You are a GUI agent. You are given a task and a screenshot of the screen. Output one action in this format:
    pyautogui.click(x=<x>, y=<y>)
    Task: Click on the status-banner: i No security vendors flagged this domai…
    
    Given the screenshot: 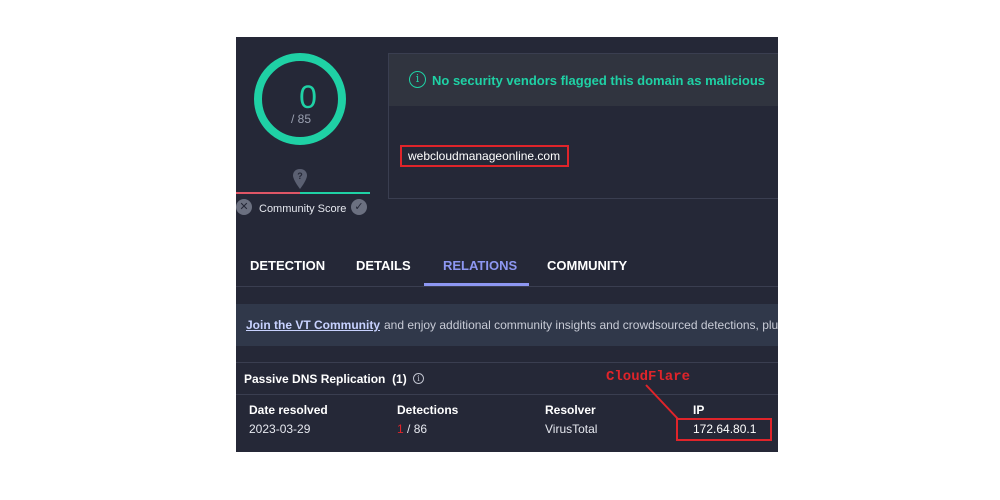 What is the action you would take?
    pyautogui.click(x=583, y=80)
    